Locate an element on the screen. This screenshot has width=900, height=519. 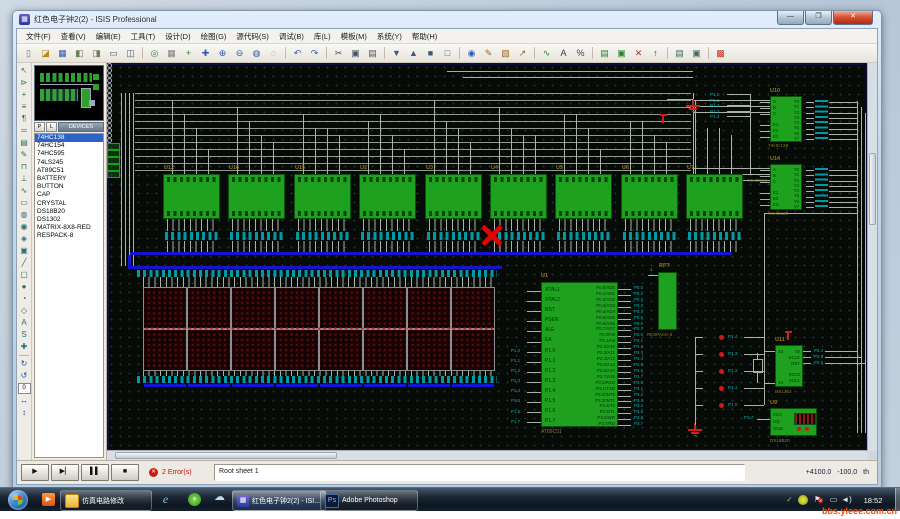
component-mode-icon: ⊳ is located at coordinates (24, 83).